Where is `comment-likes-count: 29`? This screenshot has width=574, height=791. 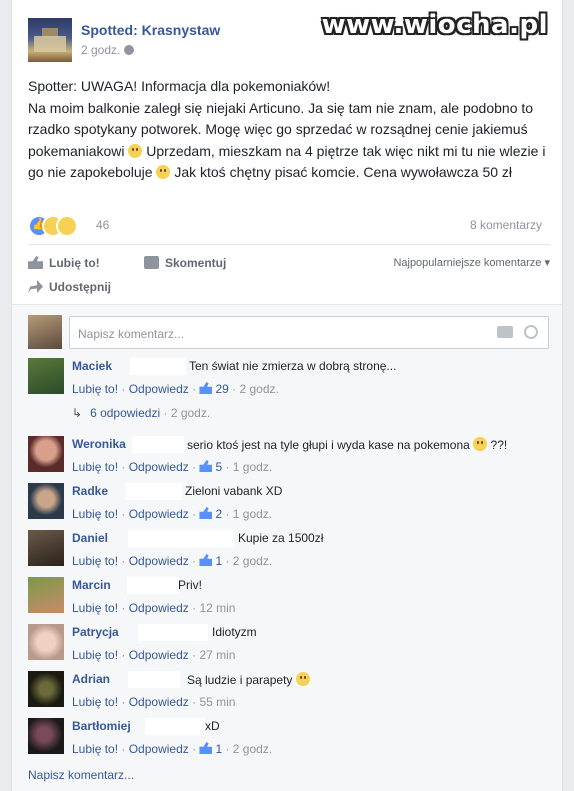 comment-likes-count: 29 is located at coordinates (221, 389).